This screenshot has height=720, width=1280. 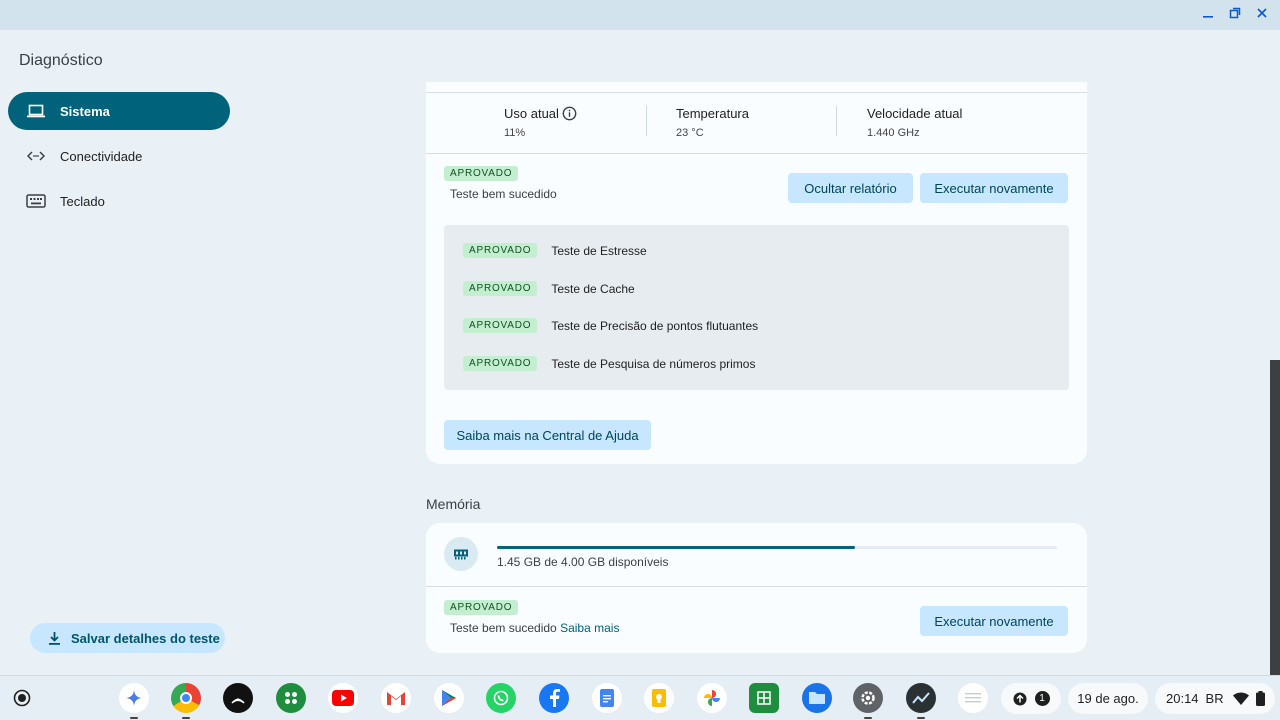 I want to click on test-name: Teste de Cache, so click(x=593, y=288).